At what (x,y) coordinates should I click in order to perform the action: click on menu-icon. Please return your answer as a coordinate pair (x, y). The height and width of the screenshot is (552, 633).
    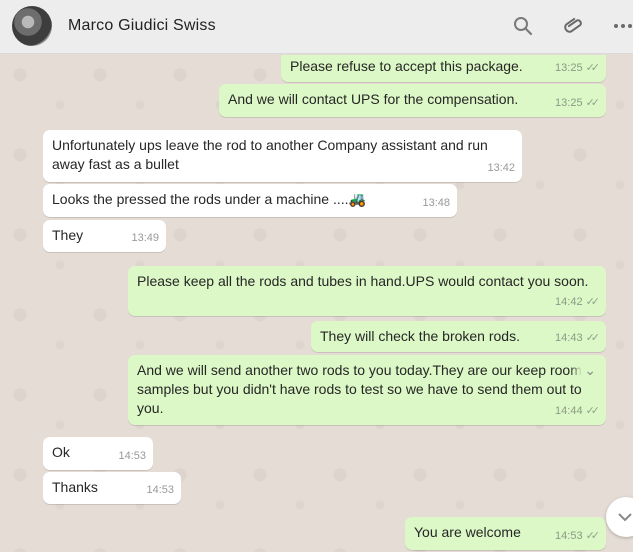
    Looking at the image, I should click on (621, 26).